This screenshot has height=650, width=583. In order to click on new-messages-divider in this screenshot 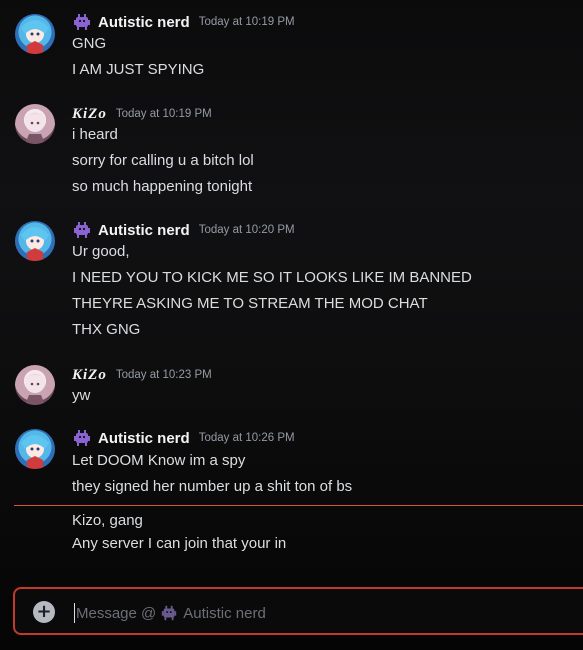, I will do `click(298, 505)`.